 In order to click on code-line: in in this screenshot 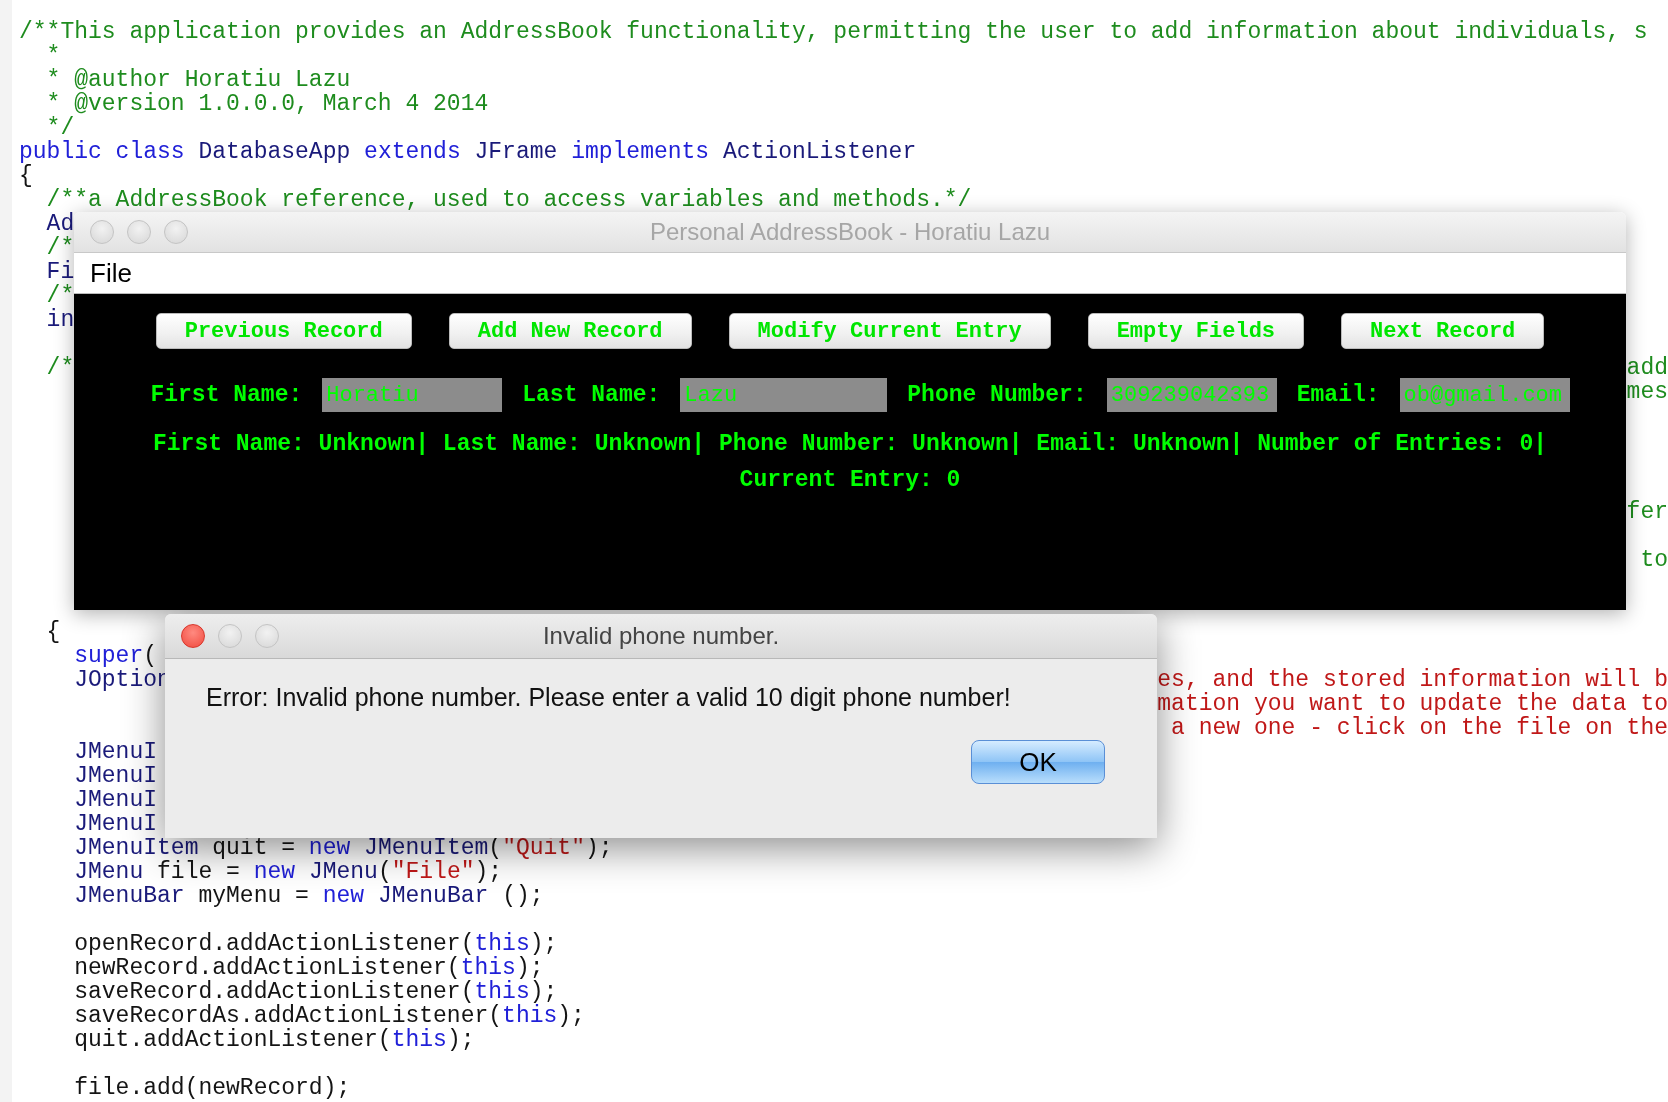, I will do `click(60, 320)`.